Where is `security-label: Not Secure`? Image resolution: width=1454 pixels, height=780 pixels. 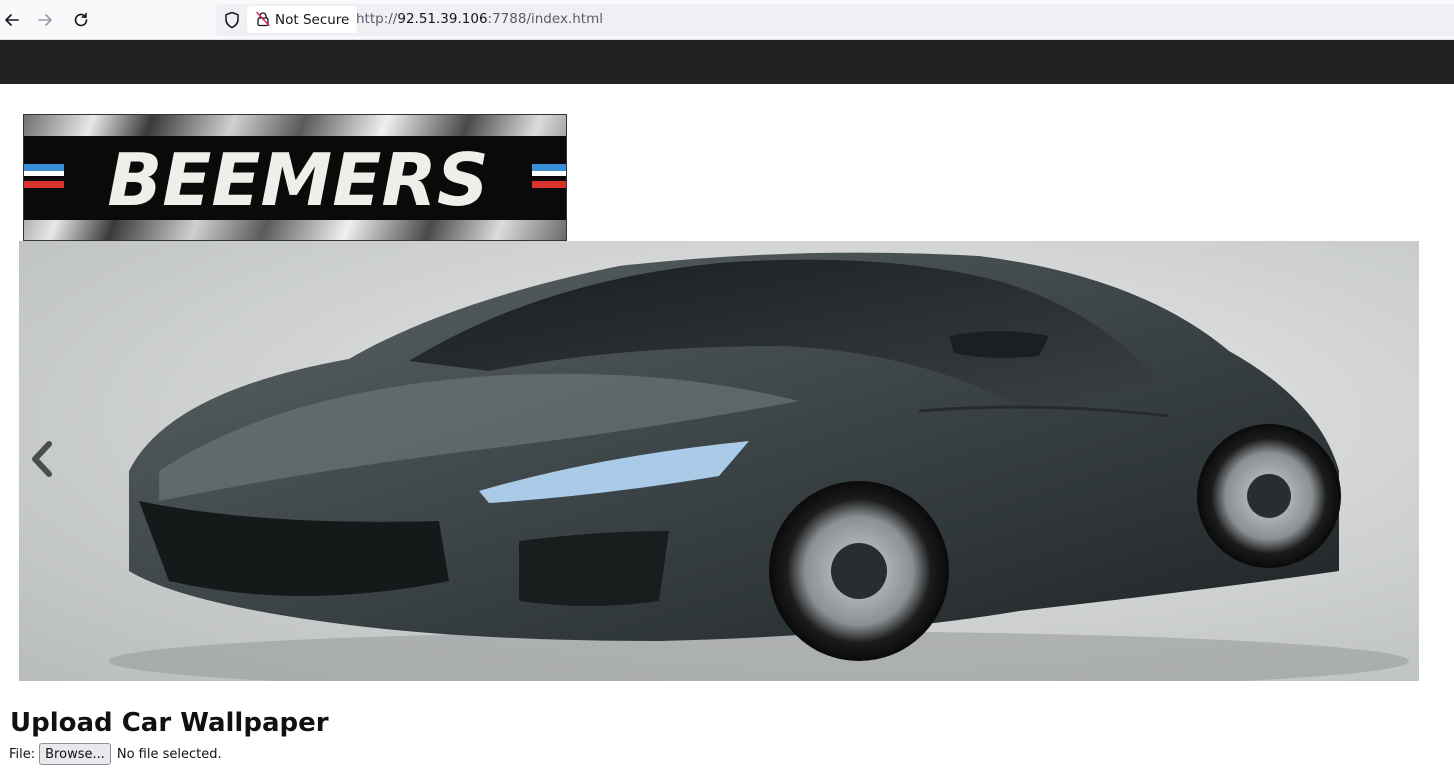
security-label: Not Secure is located at coordinates (312, 19).